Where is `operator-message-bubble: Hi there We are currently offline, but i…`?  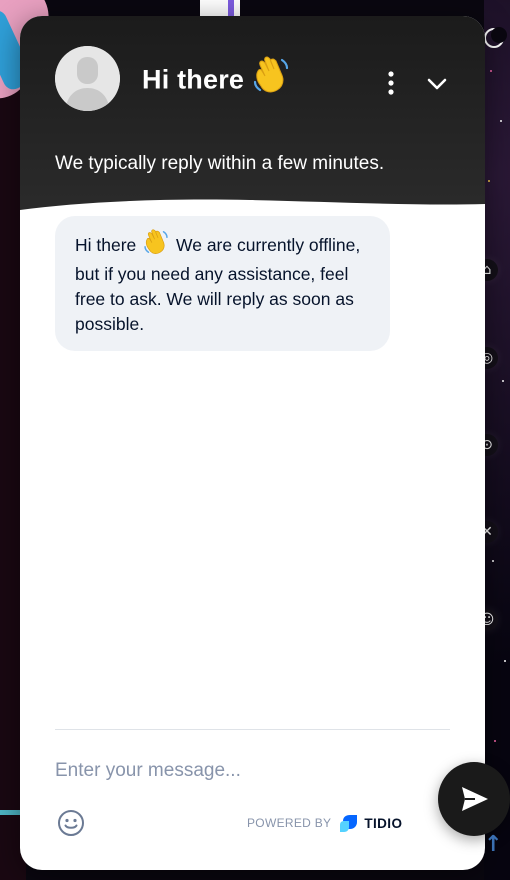 operator-message-bubble: Hi there We are currently offline, but i… is located at coordinates (222, 283).